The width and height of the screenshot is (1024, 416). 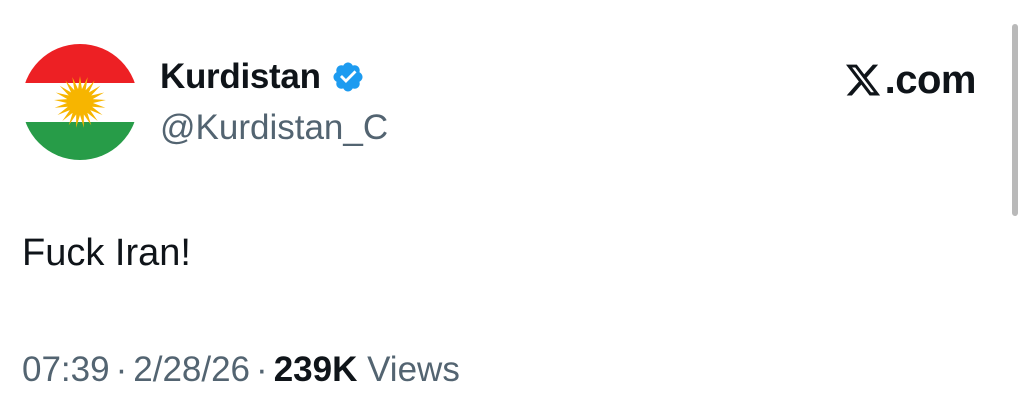 What do you see at coordinates (274, 128) in the screenshot?
I see `author-handle: @Kurdistan_C` at bounding box center [274, 128].